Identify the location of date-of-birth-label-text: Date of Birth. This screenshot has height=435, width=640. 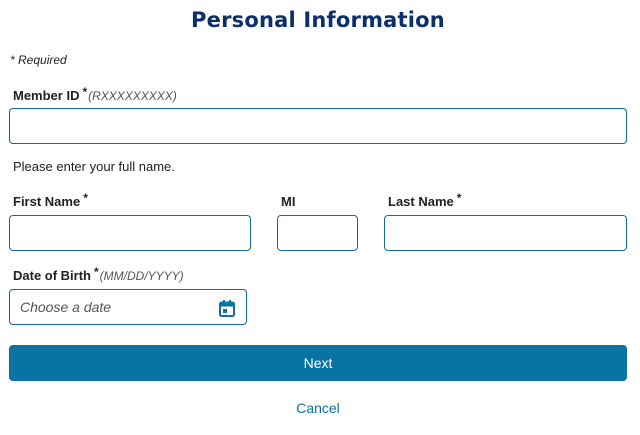
(52, 275).